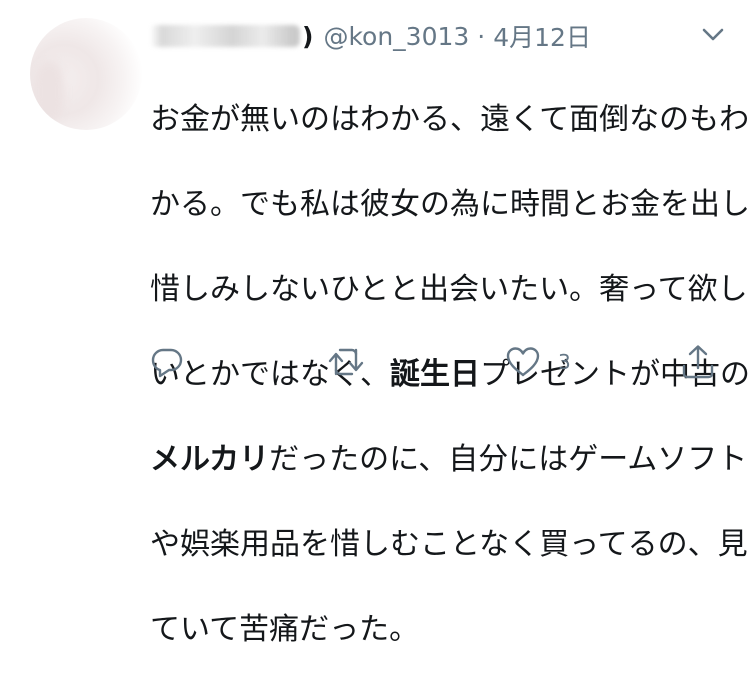 The width and height of the screenshot is (750, 694). I want to click on display-name: ), so click(231, 36).